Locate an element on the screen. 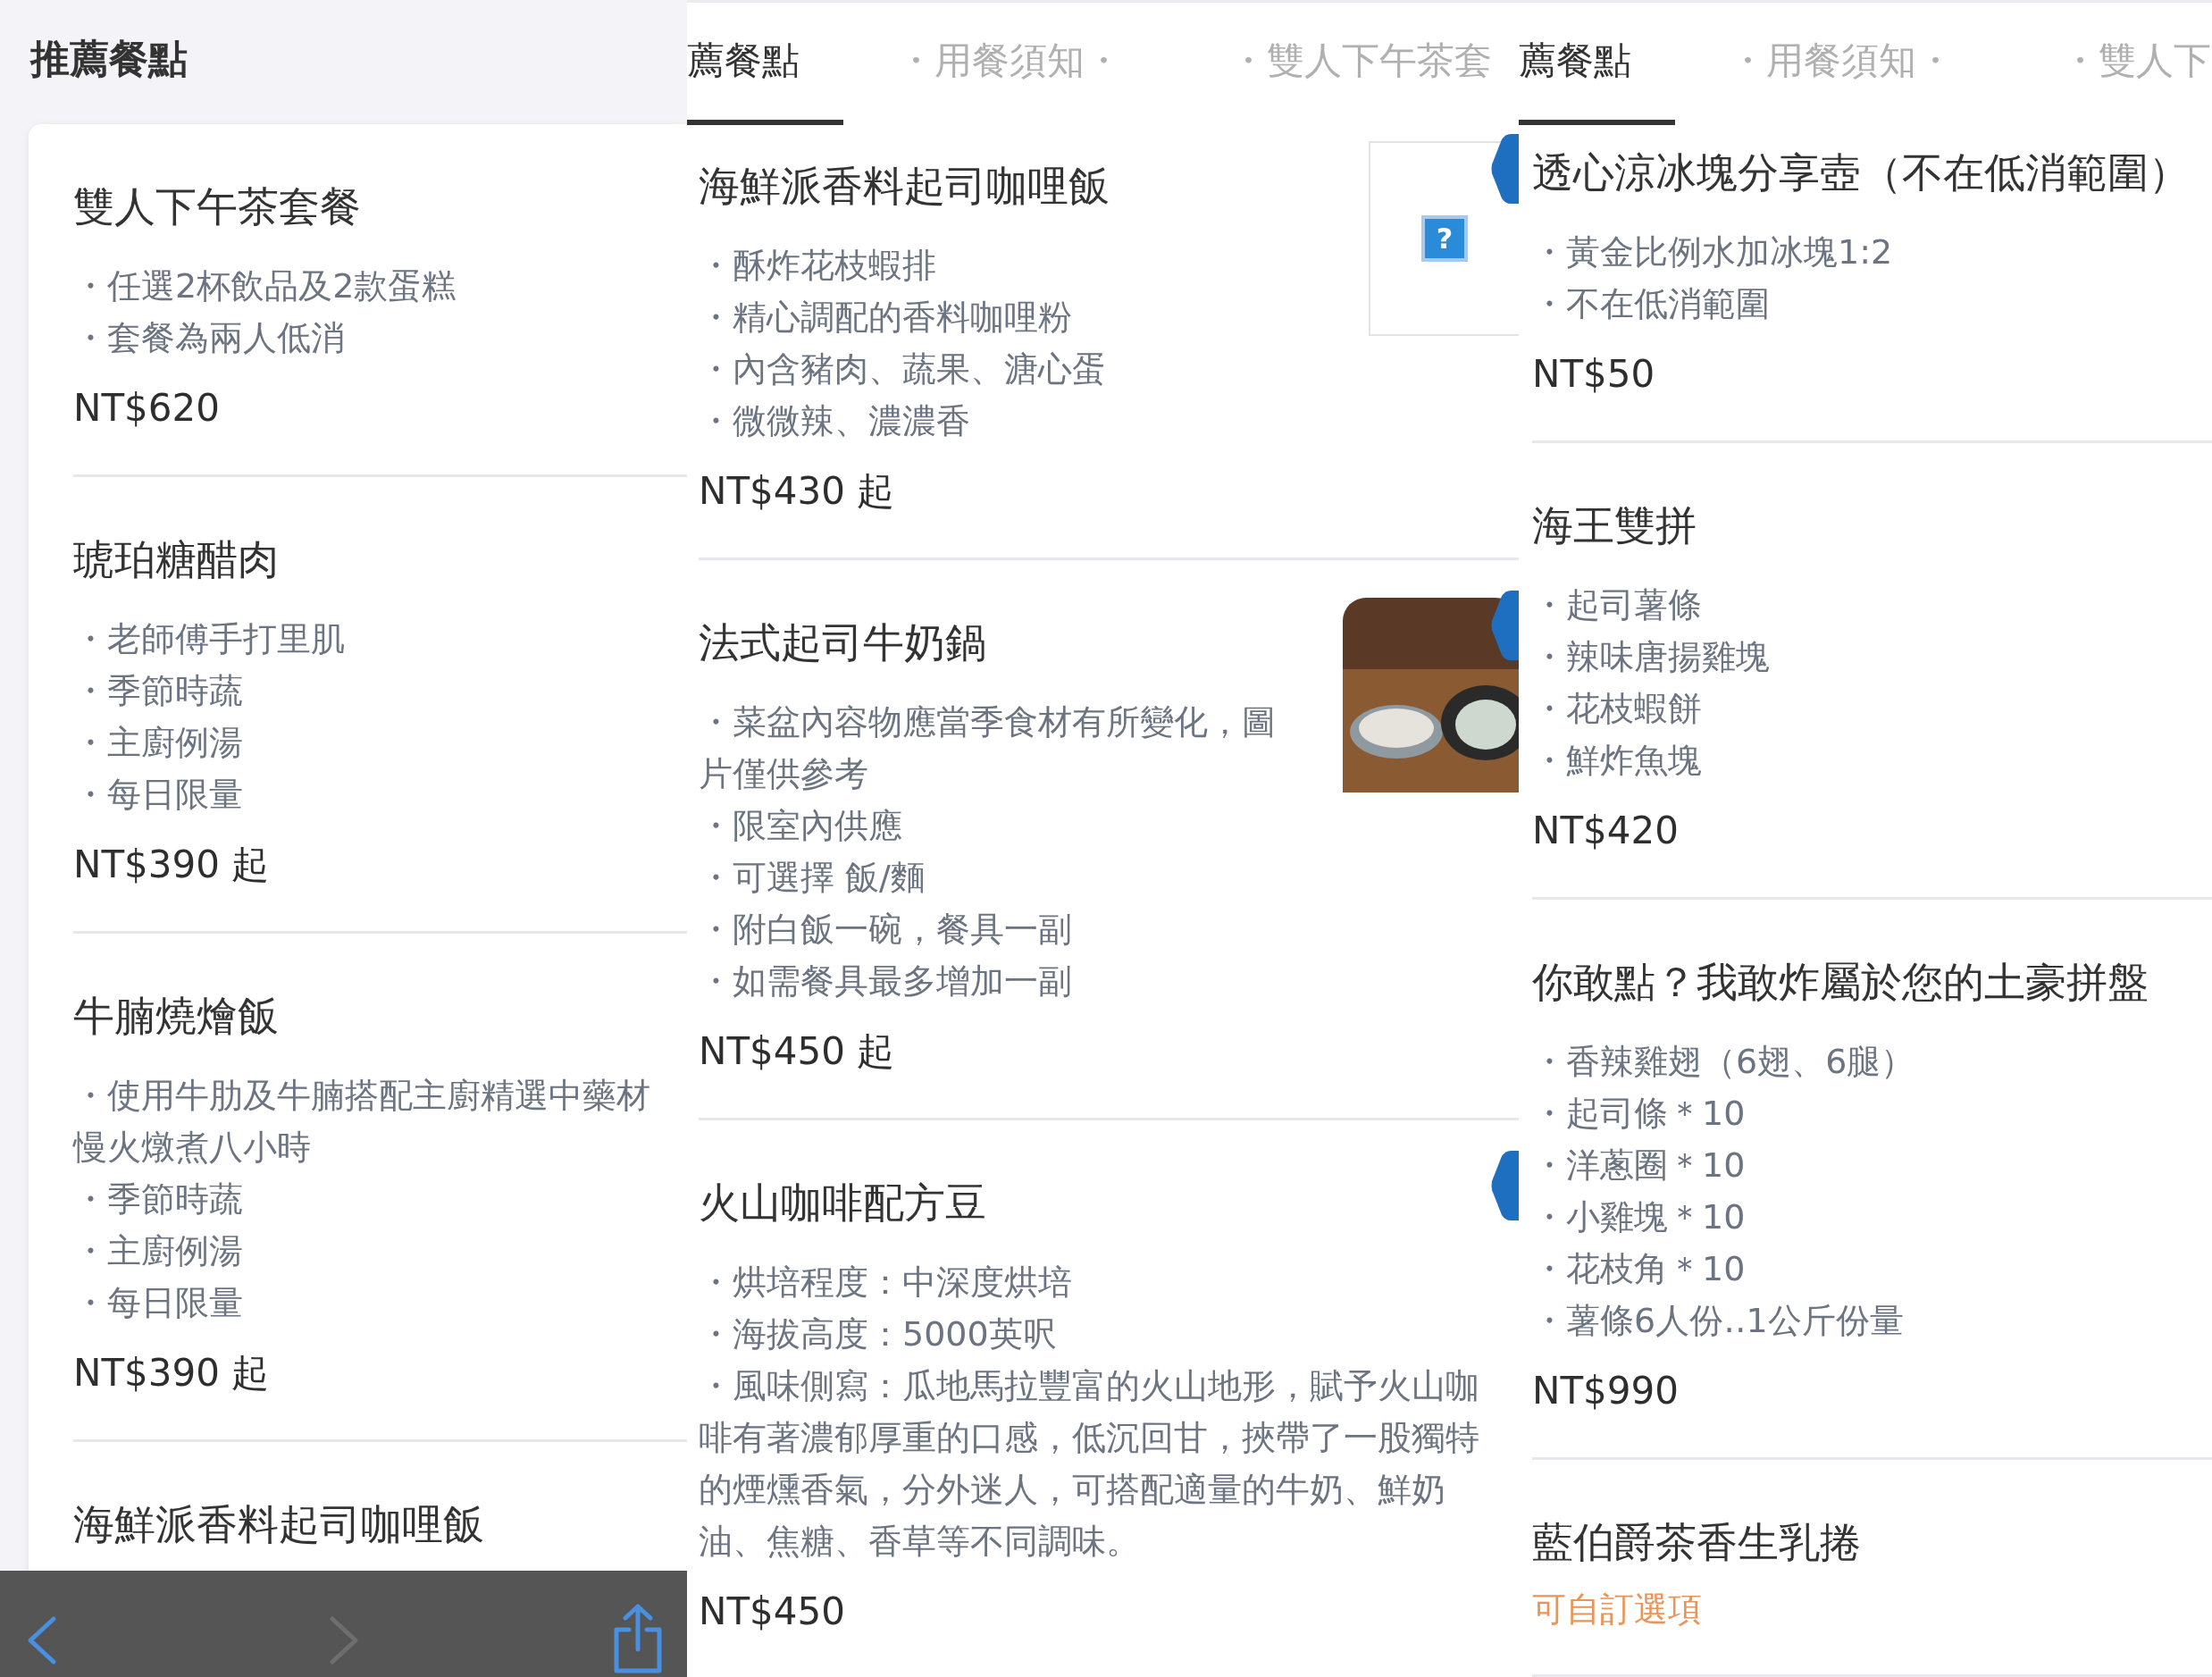 The image size is (2212, 1677). dish-detail: ・烘培程度：中深度烘培 is located at coordinates (886, 1283).